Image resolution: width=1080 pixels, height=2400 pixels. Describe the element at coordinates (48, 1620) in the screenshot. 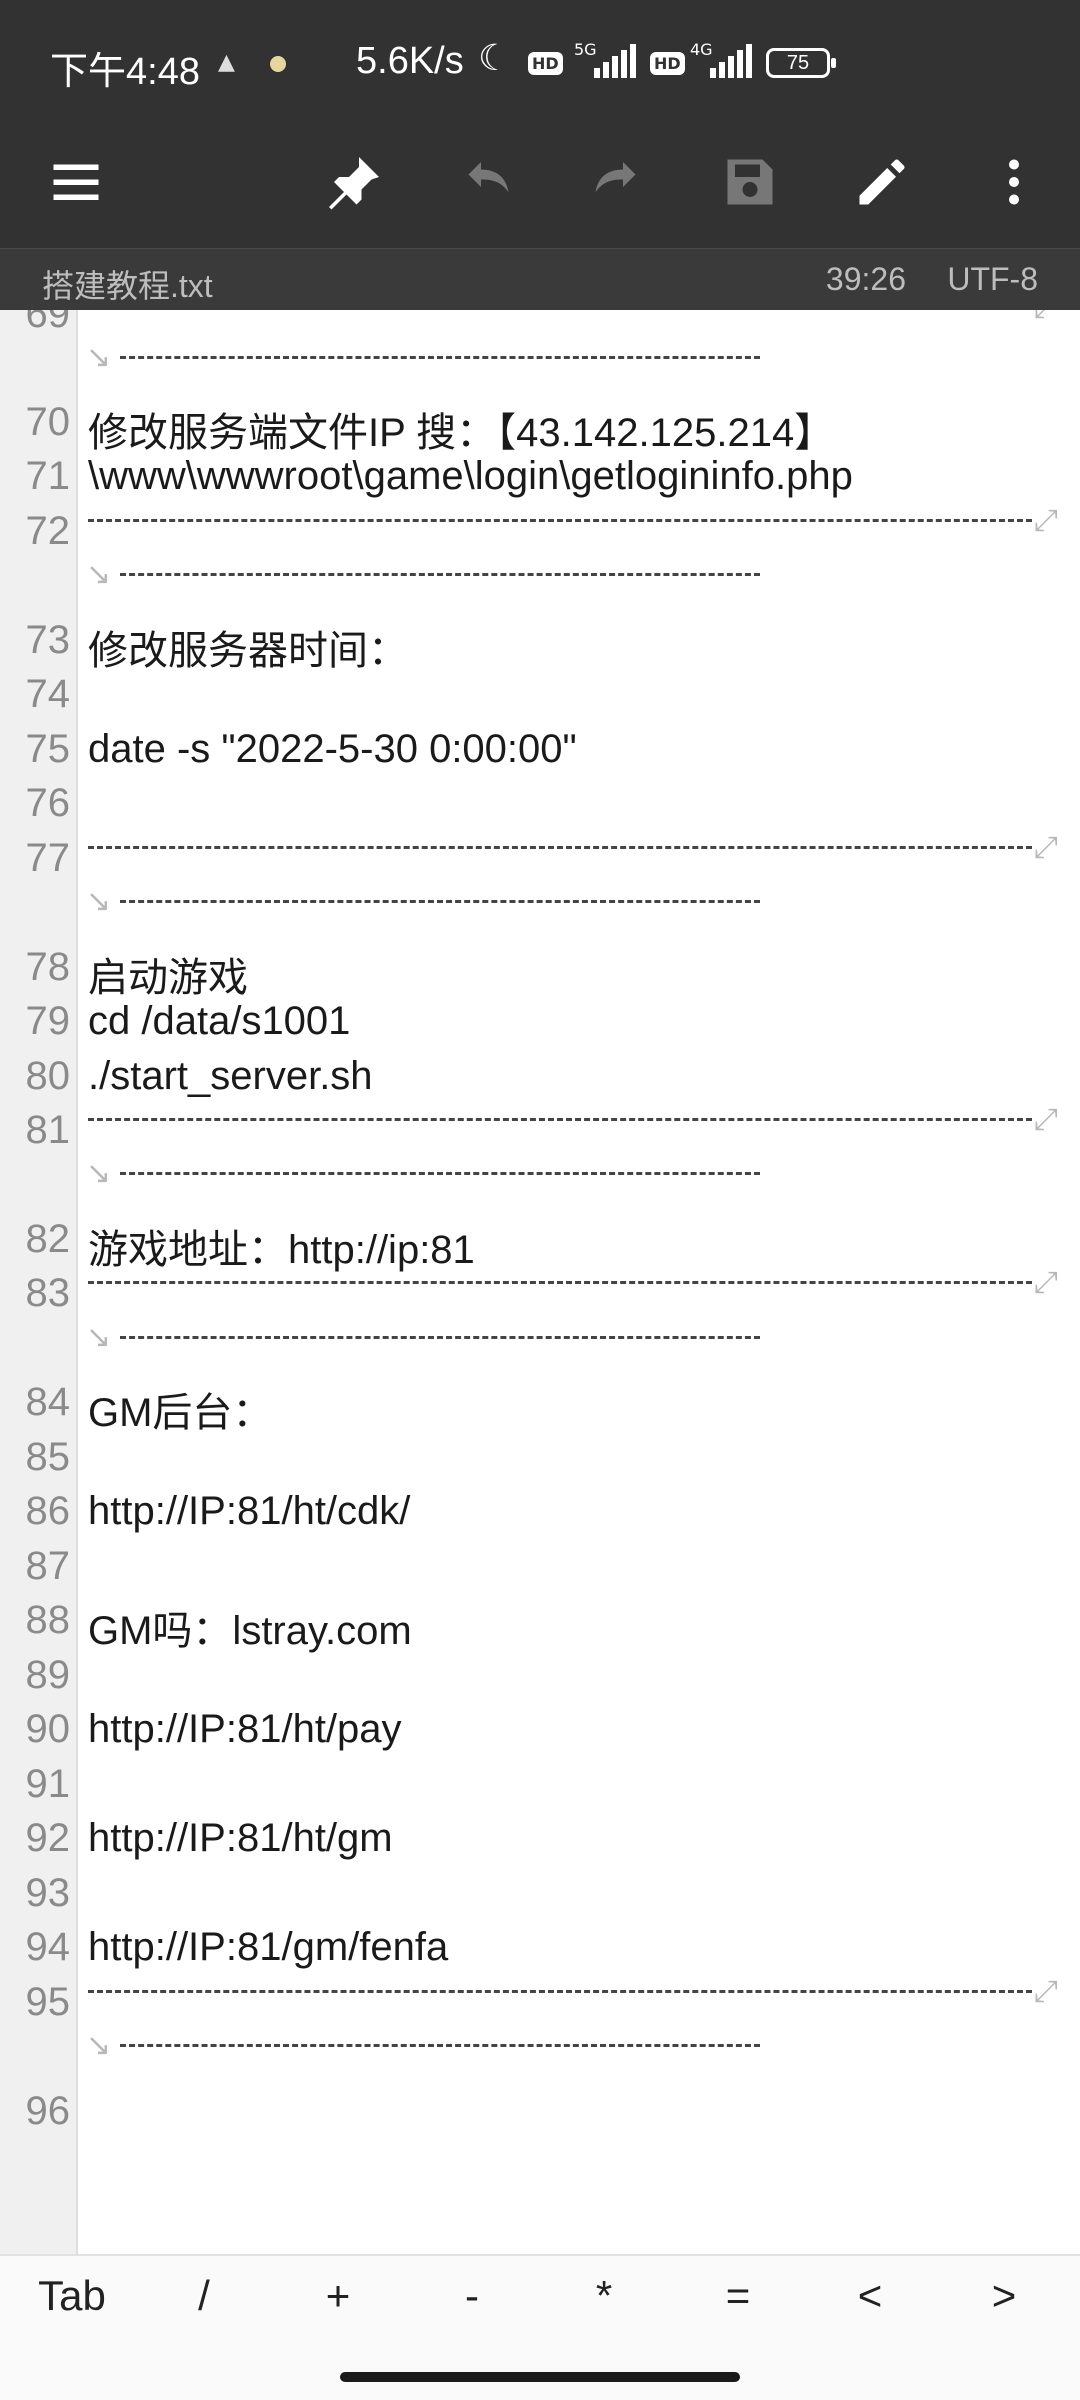

I see `line-number: 88` at that location.